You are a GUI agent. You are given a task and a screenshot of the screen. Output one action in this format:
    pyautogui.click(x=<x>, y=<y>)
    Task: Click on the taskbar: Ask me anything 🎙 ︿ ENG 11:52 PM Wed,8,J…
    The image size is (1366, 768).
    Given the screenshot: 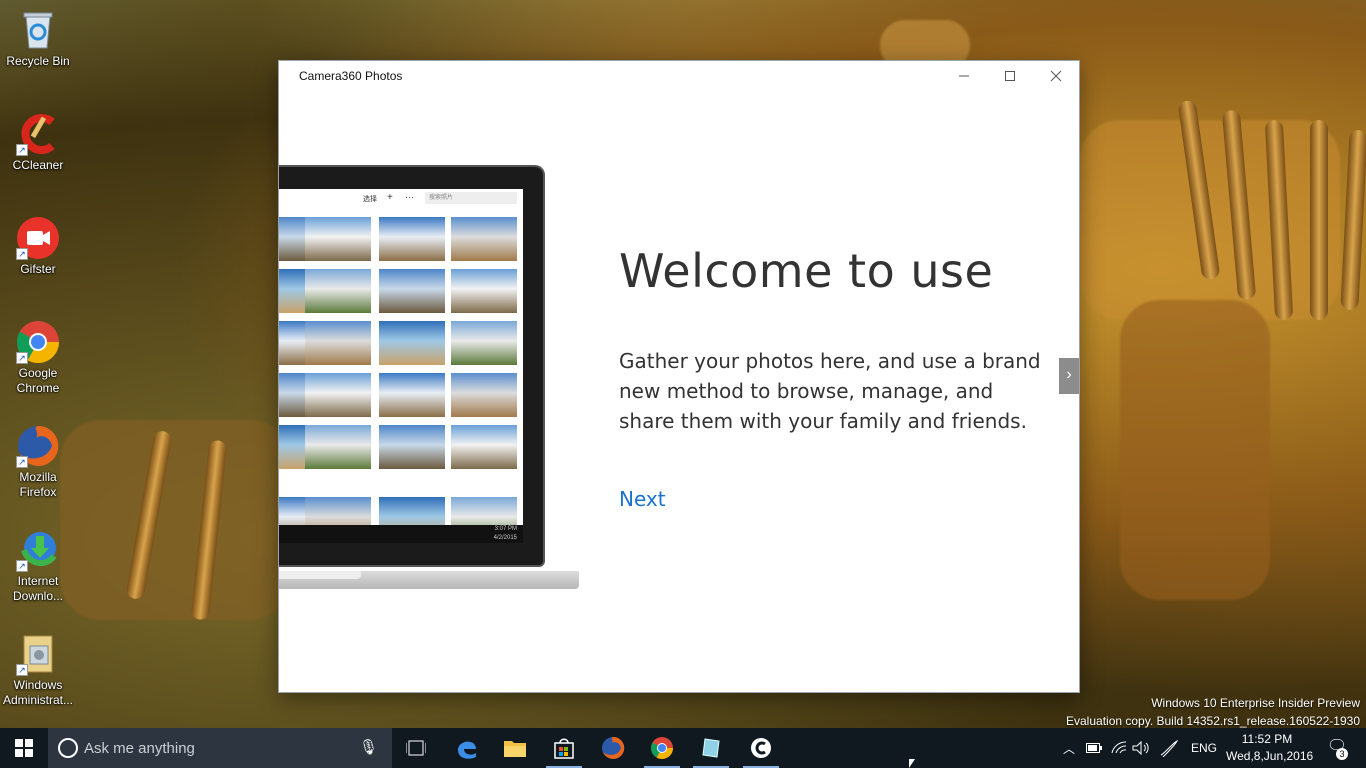 What is the action you would take?
    pyautogui.click(x=683, y=748)
    